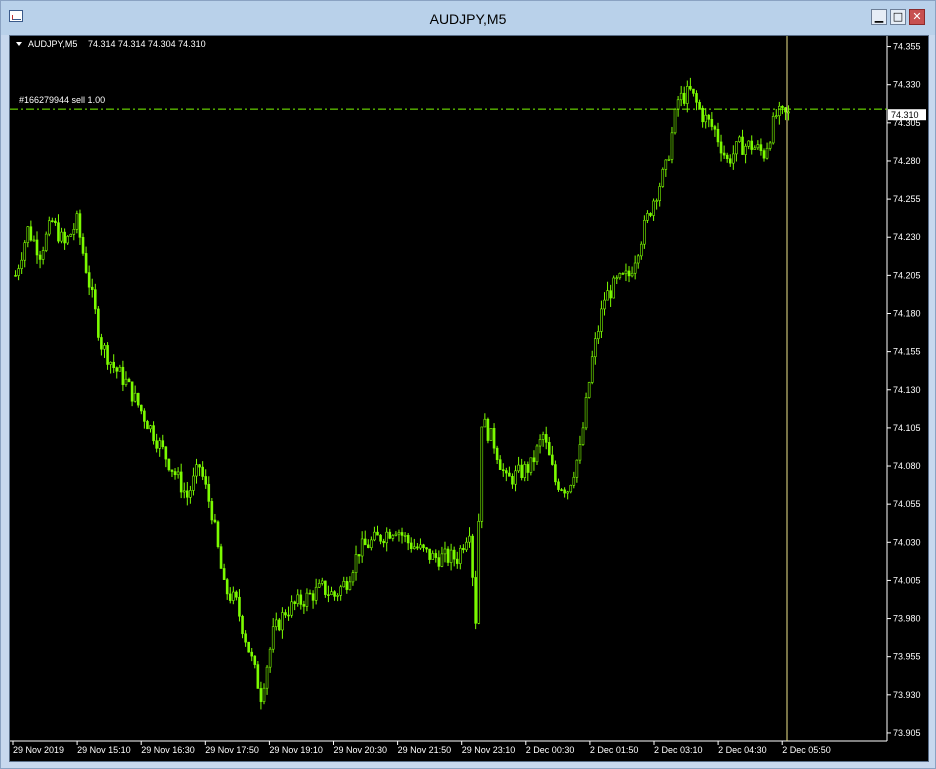 The height and width of the screenshot is (769, 936). Describe the element at coordinates (907, 466) in the screenshot. I see `price-tick-label: 74.080` at that location.